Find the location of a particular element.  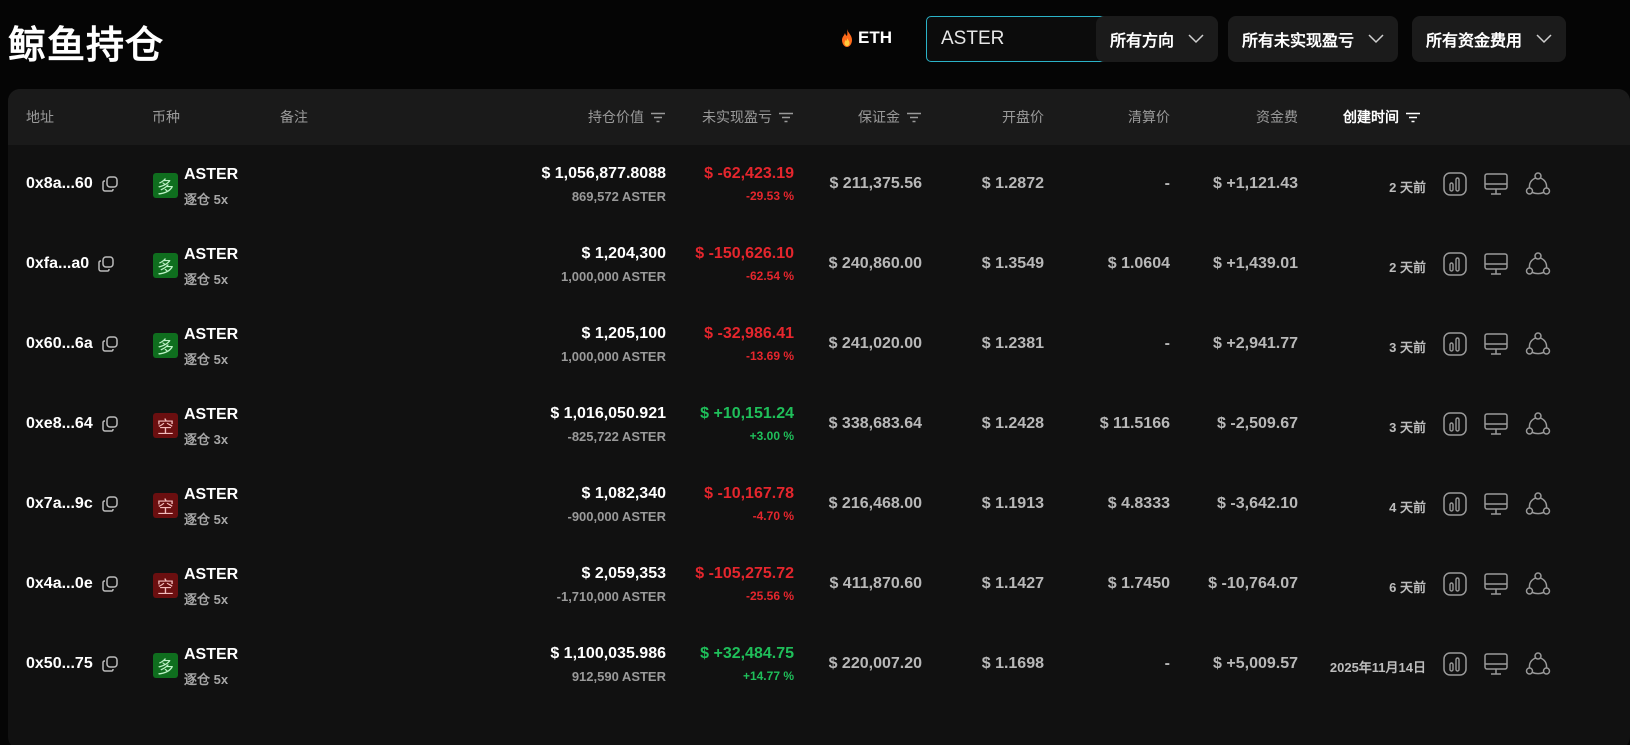

col-created-label: 创建时间 is located at coordinates (1371, 117).